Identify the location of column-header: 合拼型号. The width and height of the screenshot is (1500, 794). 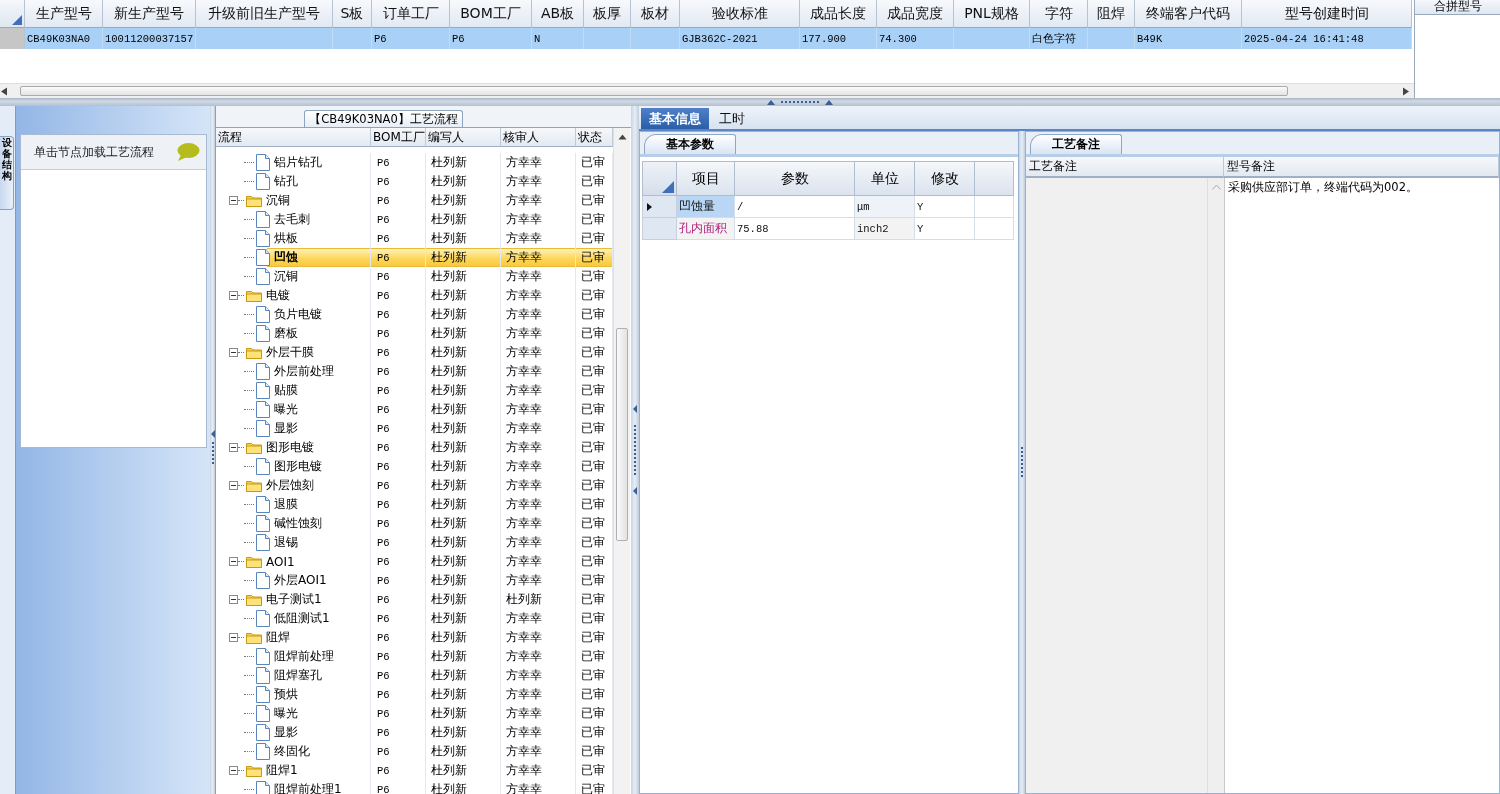
(1457, 7).